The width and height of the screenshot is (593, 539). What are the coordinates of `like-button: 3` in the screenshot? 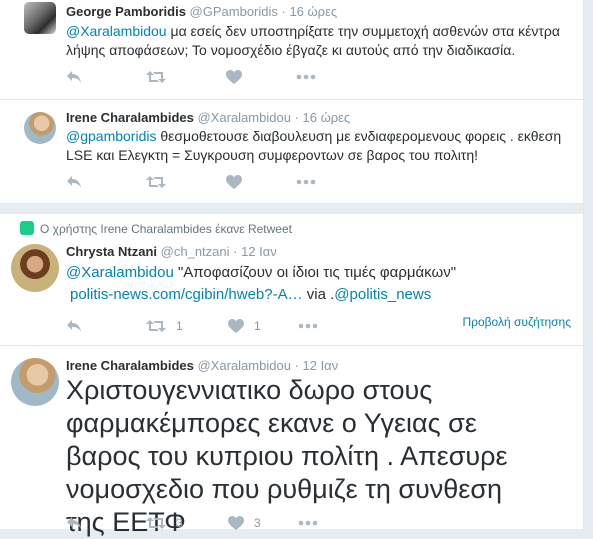 It's located at (263, 523).